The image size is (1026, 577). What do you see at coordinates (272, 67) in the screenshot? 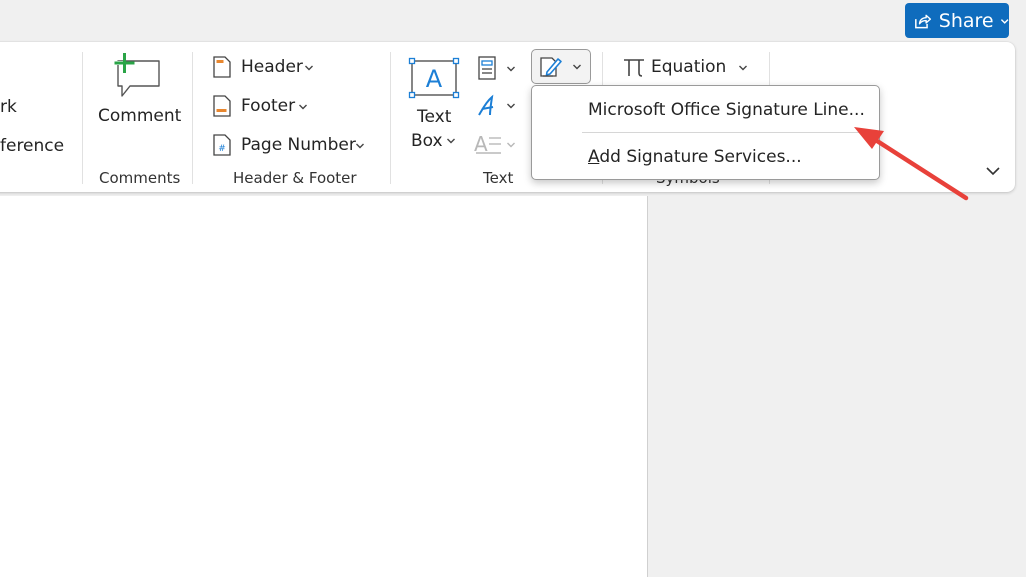
I see `header-label: Header` at bounding box center [272, 67].